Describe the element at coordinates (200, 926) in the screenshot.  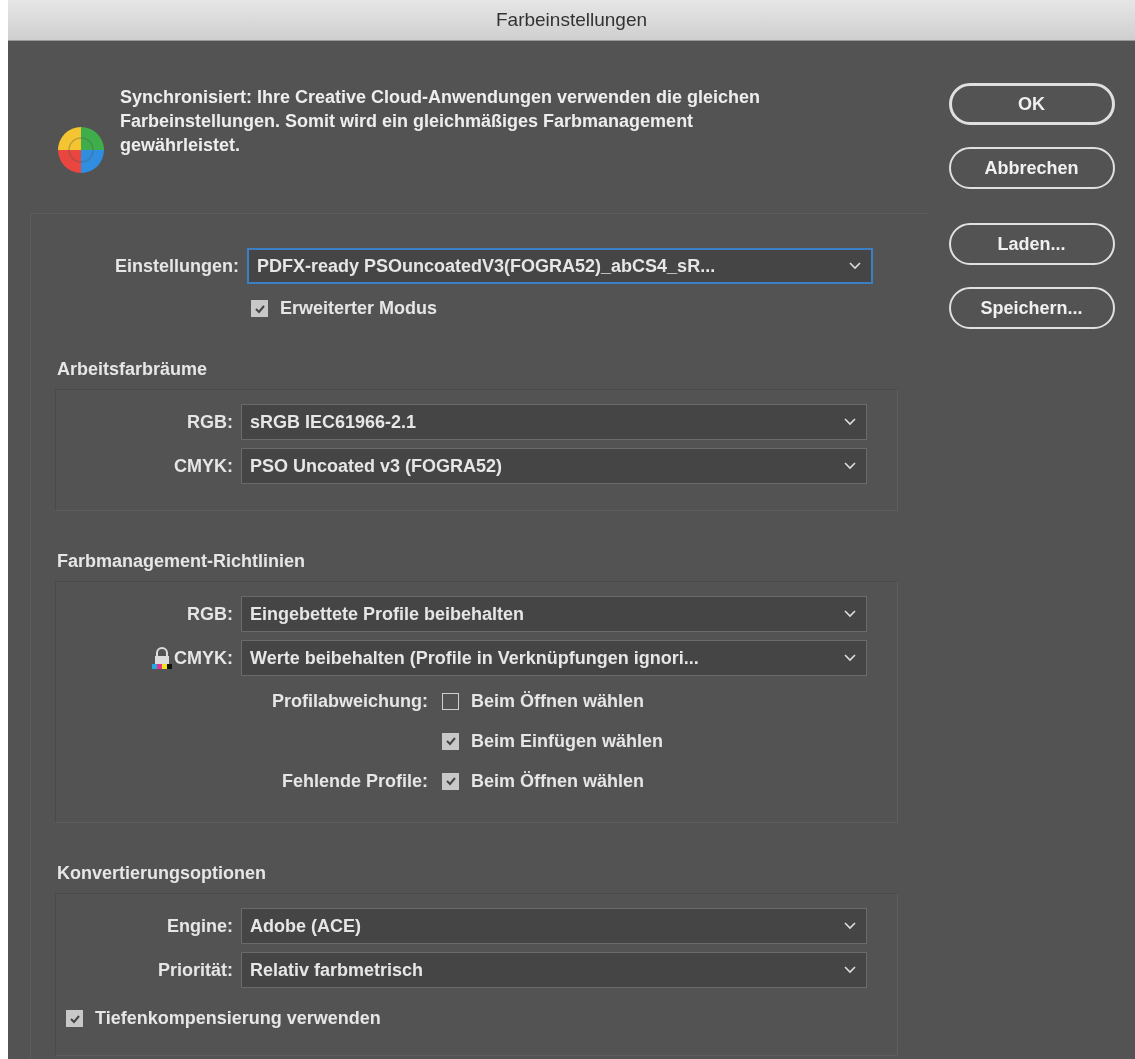
I see `field-label: Engine:` at that location.